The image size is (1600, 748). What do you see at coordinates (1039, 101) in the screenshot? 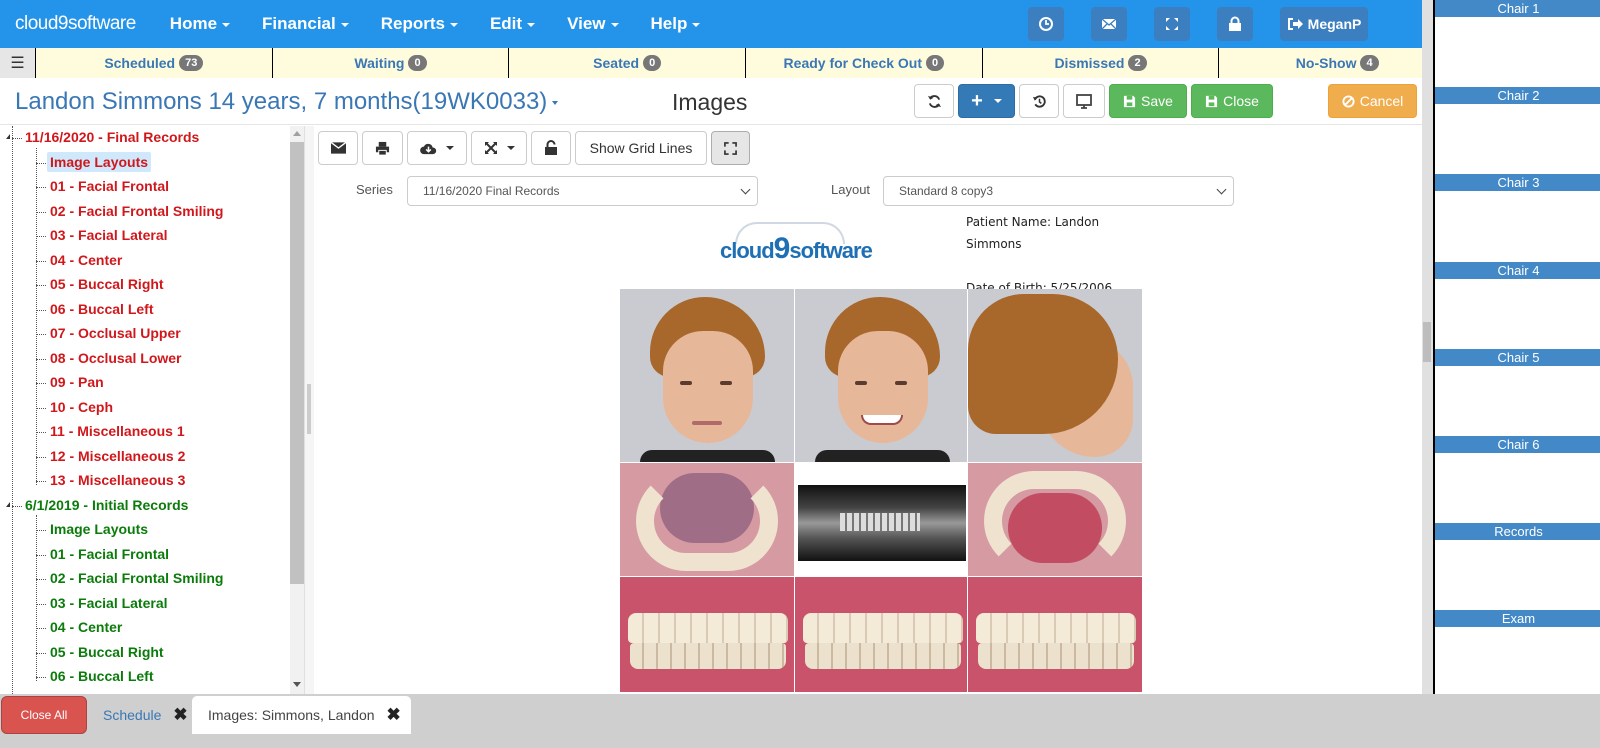
I see `history-button` at bounding box center [1039, 101].